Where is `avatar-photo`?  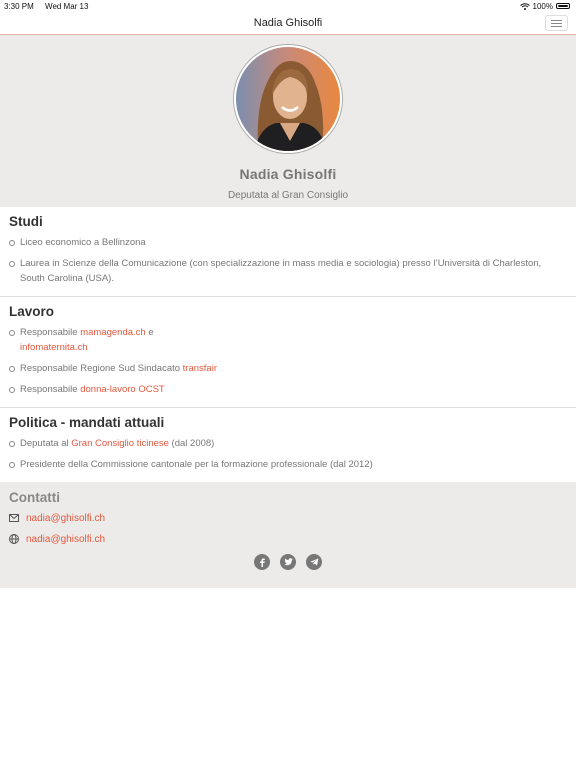 avatar-photo is located at coordinates (288, 99).